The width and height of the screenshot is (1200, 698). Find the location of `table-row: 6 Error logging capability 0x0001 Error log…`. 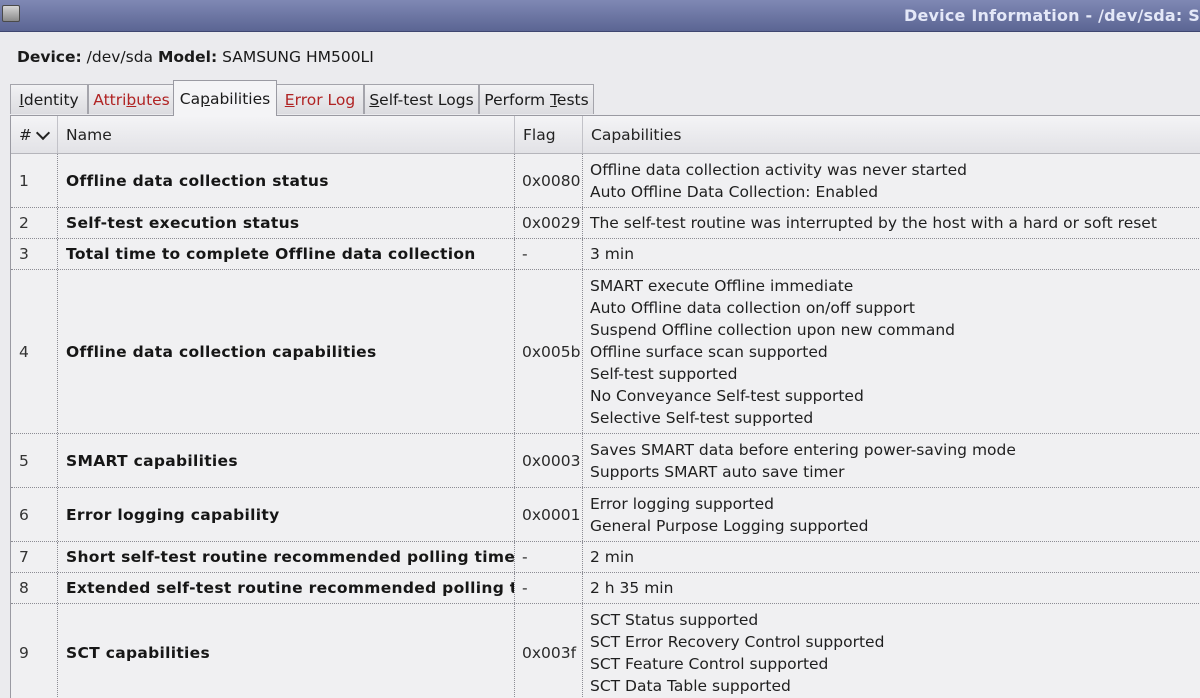

table-row: 6 Error logging capability 0x0001 Error log… is located at coordinates (605, 515).